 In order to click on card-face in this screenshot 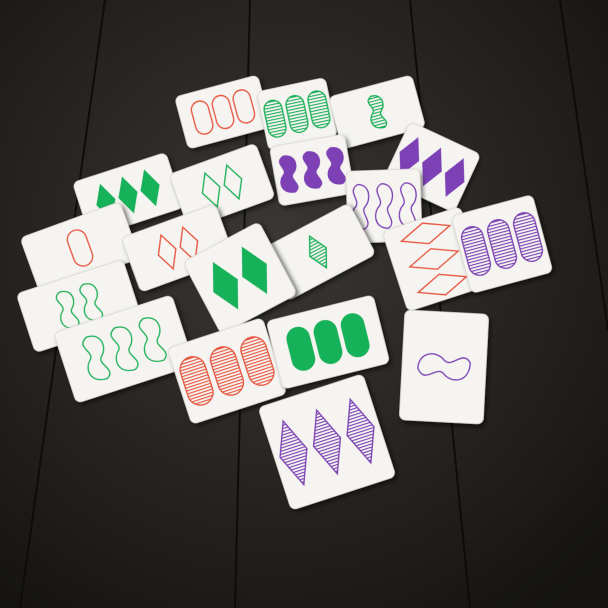, I will do `click(444, 367)`.